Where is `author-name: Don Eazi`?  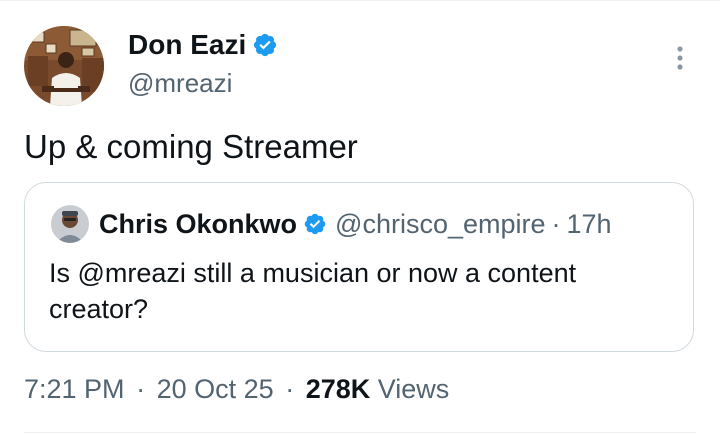
author-name: Don Eazi is located at coordinates (203, 45).